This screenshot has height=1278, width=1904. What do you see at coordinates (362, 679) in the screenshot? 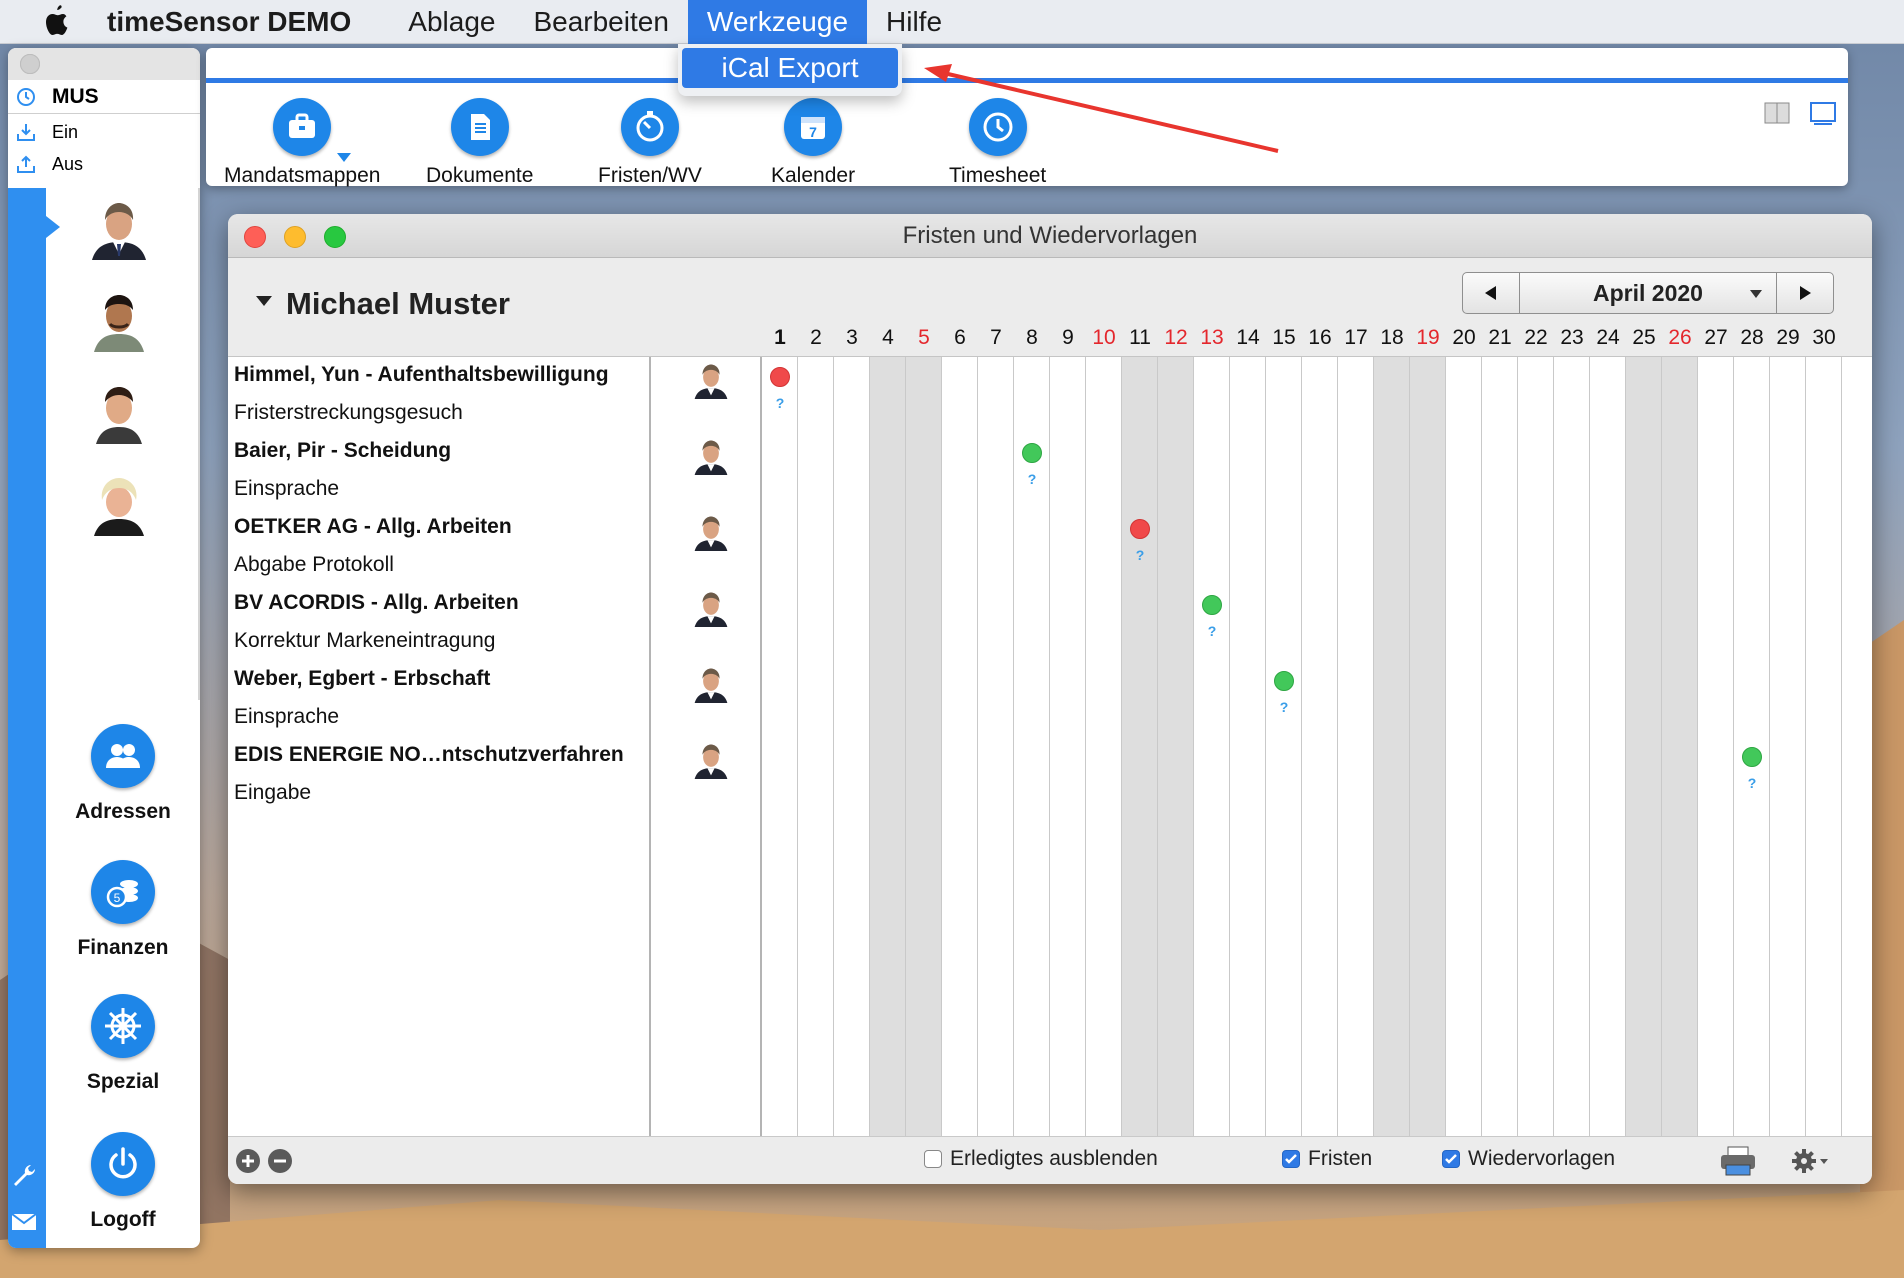
I see `row-title: Weber, Egbert - Erbschaft` at bounding box center [362, 679].